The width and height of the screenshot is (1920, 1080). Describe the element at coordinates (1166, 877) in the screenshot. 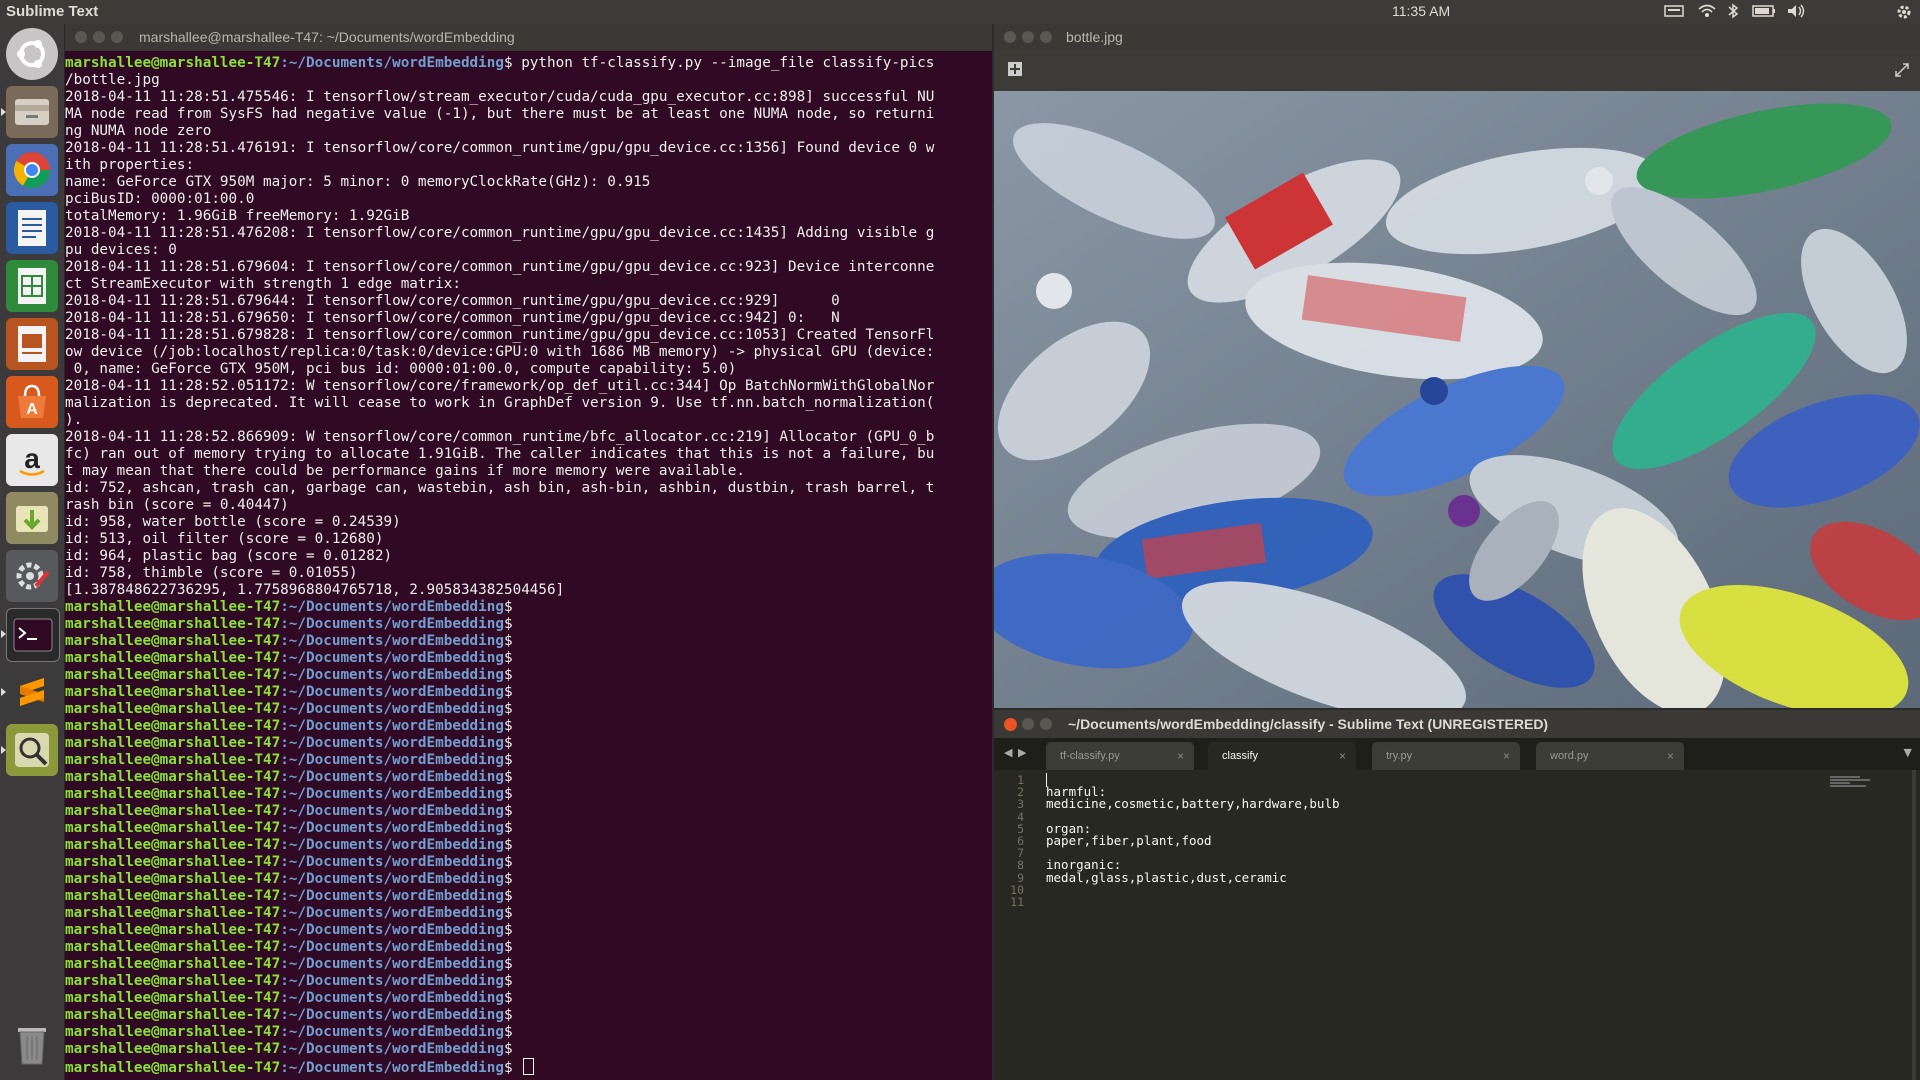

I see `code-line: medal,glass,plastic,dust,ceramic` at that location.